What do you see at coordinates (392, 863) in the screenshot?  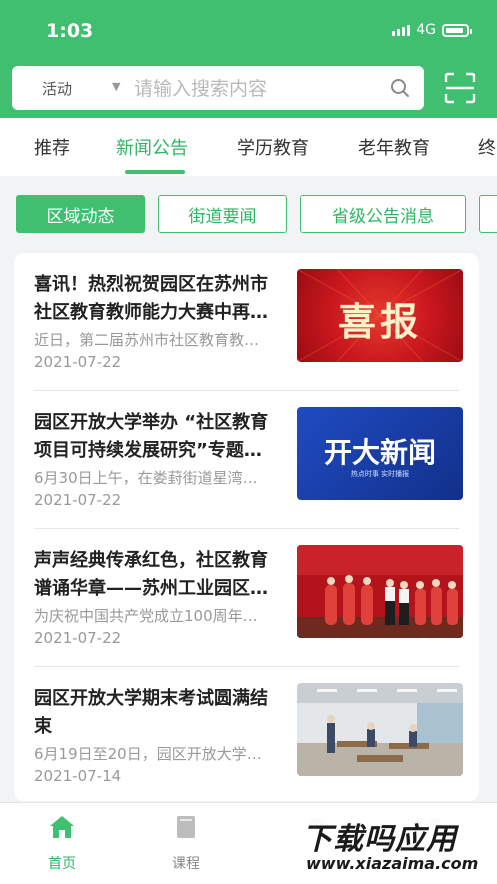 I see `watermark-sub: www.xiazaima.com` at bounding box center [392, 863].